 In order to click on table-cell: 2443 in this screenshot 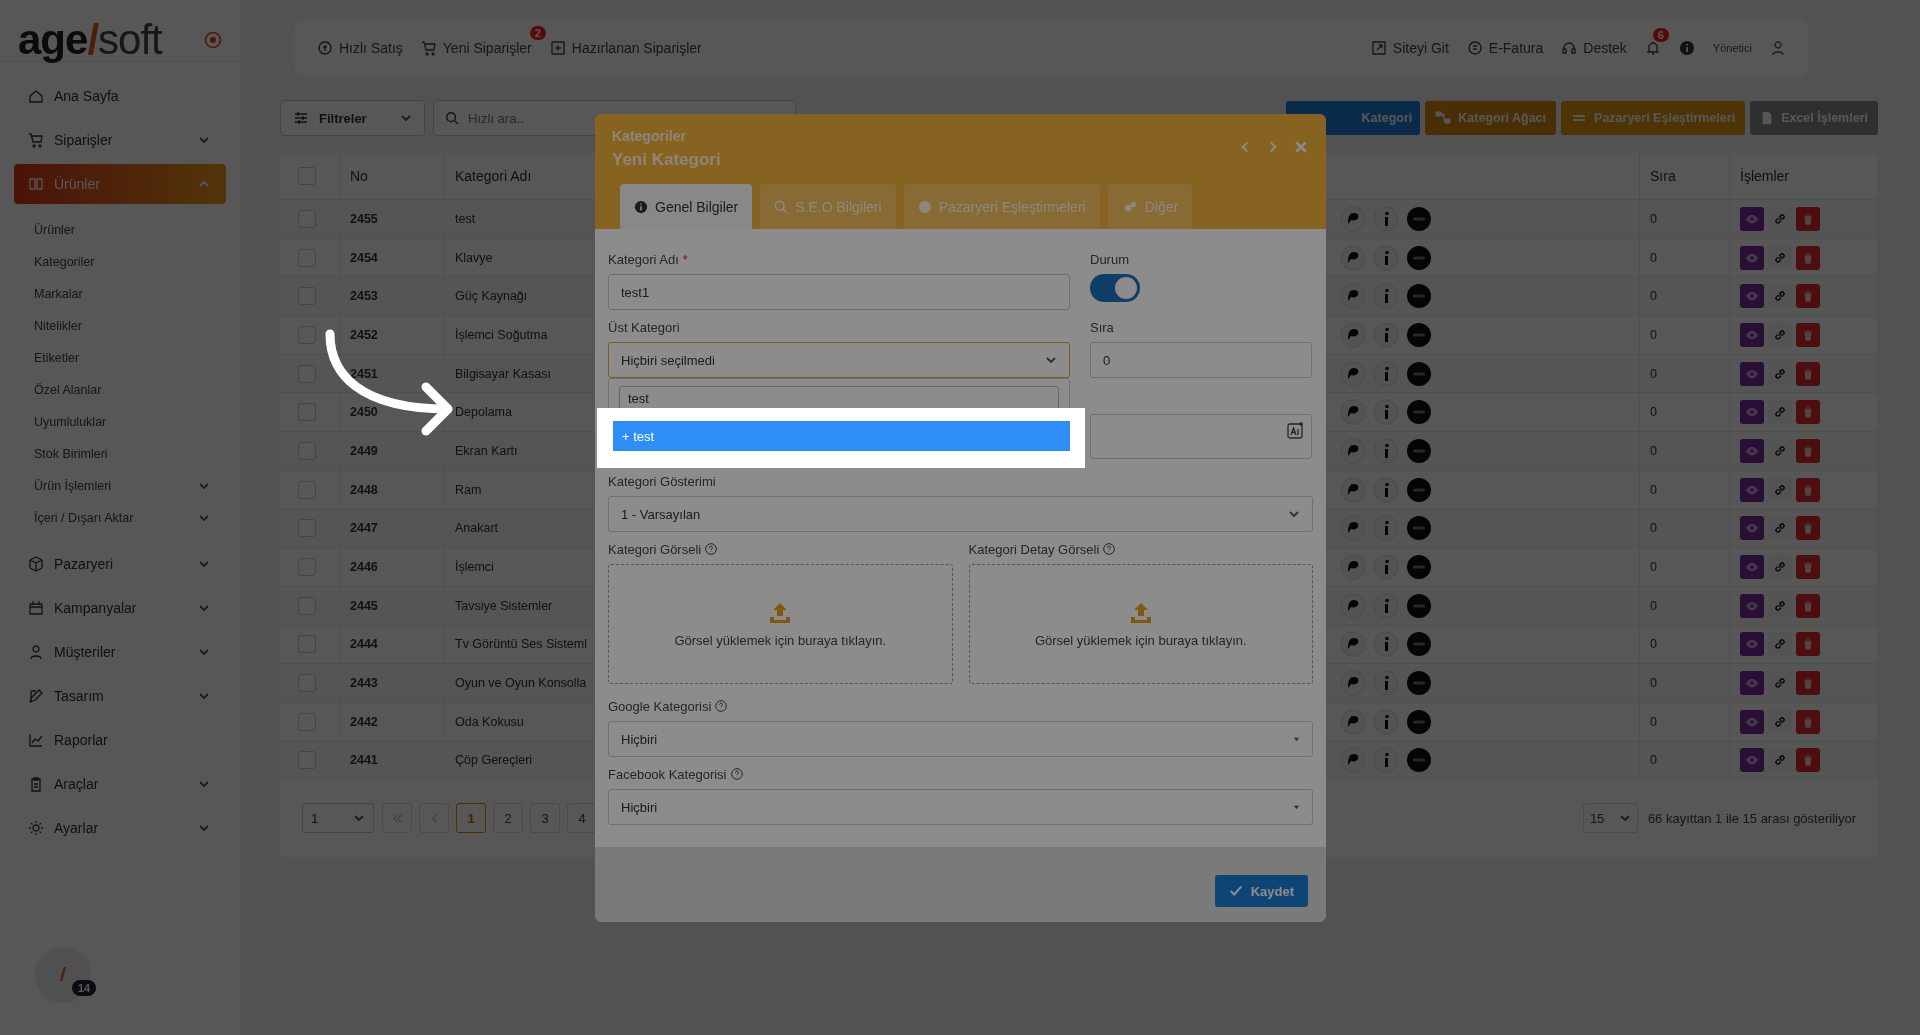, I will do `click(364, 683)`.